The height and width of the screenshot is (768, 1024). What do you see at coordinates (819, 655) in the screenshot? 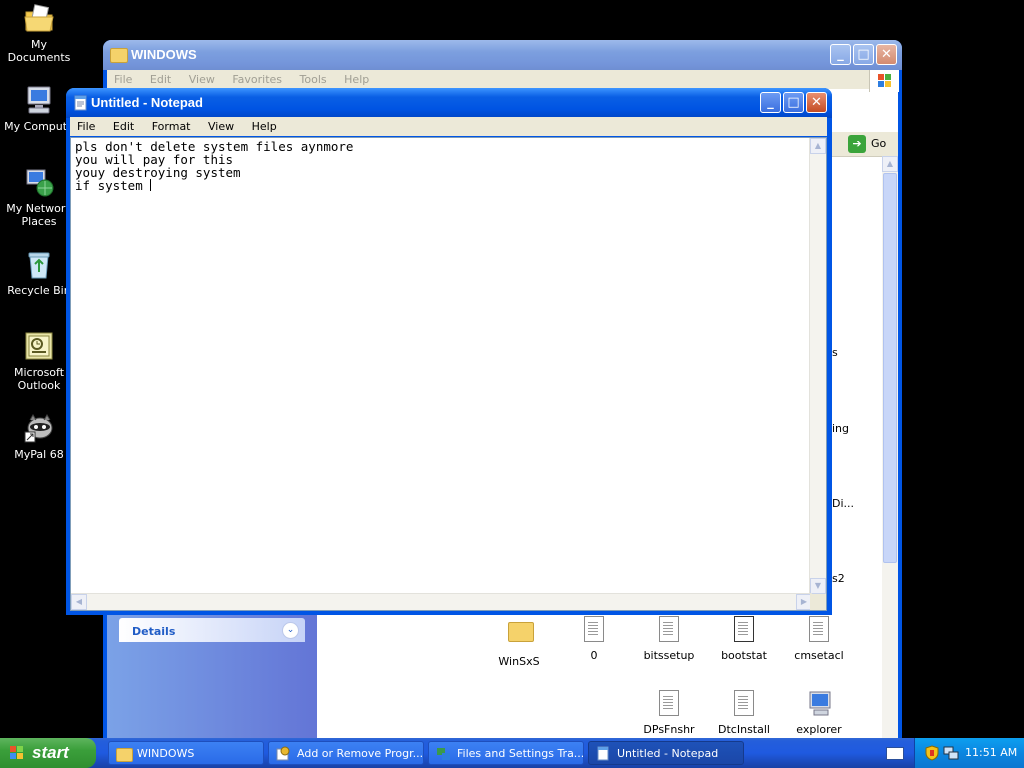
I see `file-name: cmsetacl` at bounding box center [819, 655].